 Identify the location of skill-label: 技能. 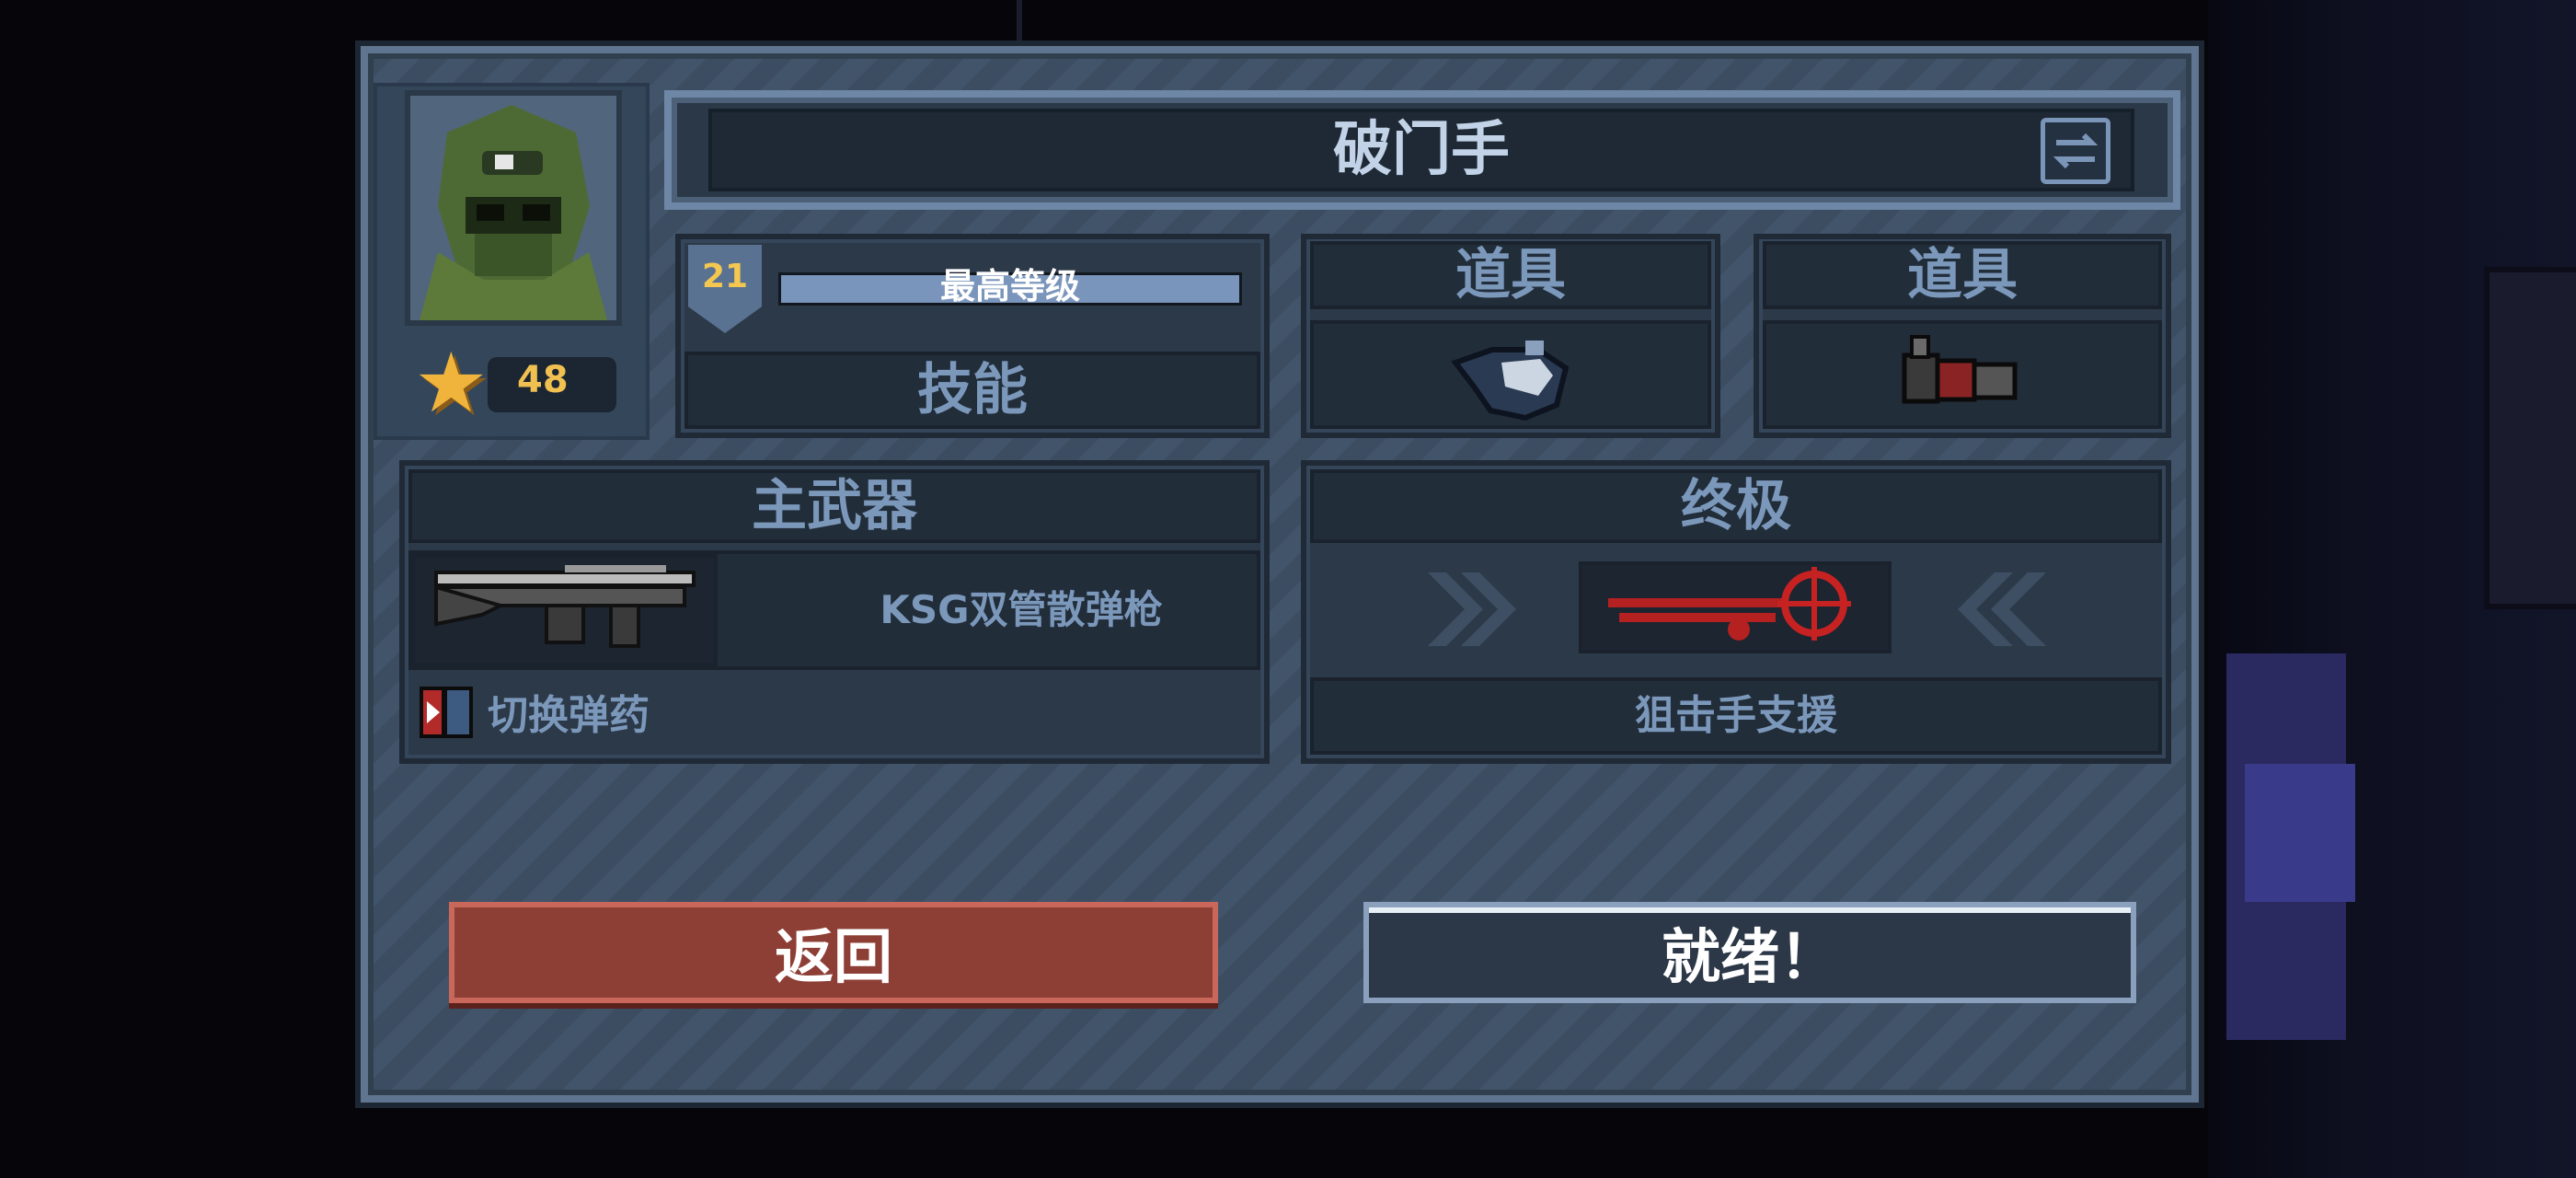
(972, 390).